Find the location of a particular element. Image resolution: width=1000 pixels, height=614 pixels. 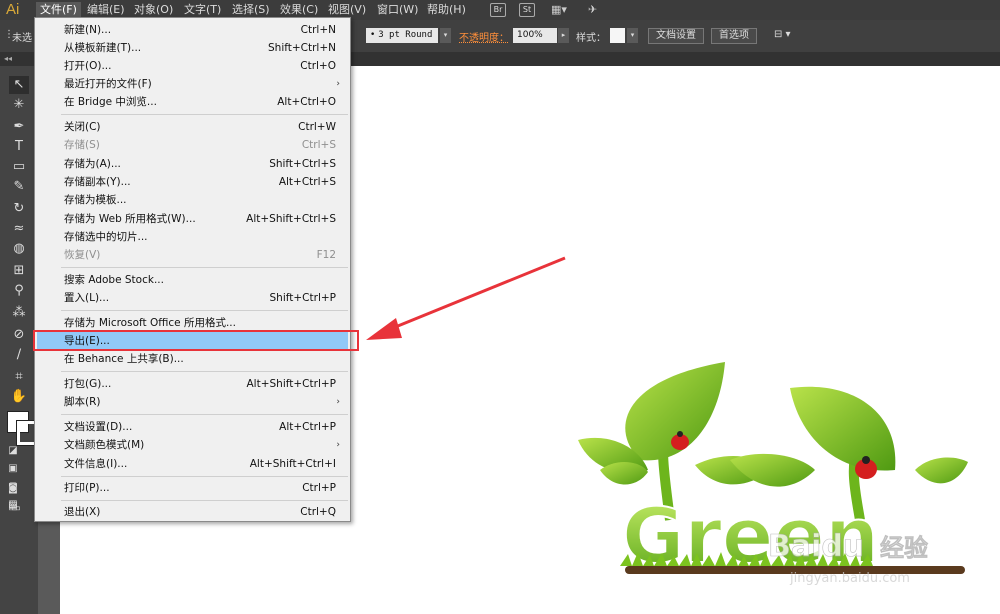

menu-item-browse-in-bridge: 在 Bridge 中浏览... Alt+Ctrl+O is located at coordinates (192, 102).